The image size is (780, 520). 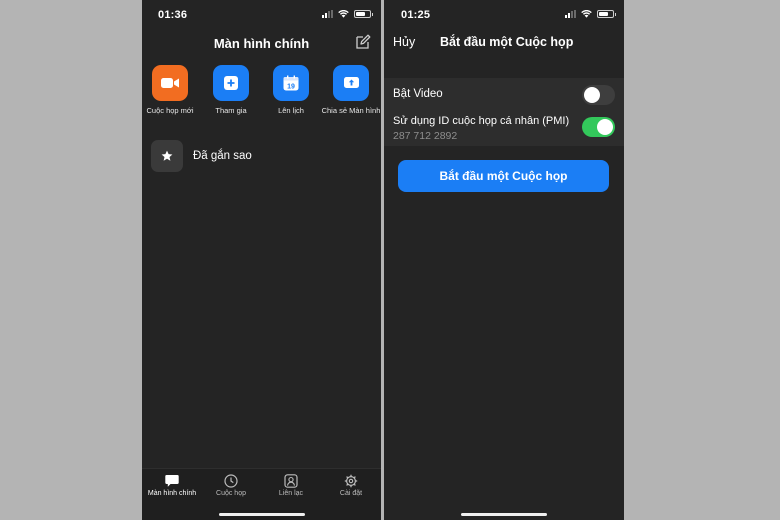 I want to click on tab-contacts-label: Liên lạc, so click(x=291, y=493).